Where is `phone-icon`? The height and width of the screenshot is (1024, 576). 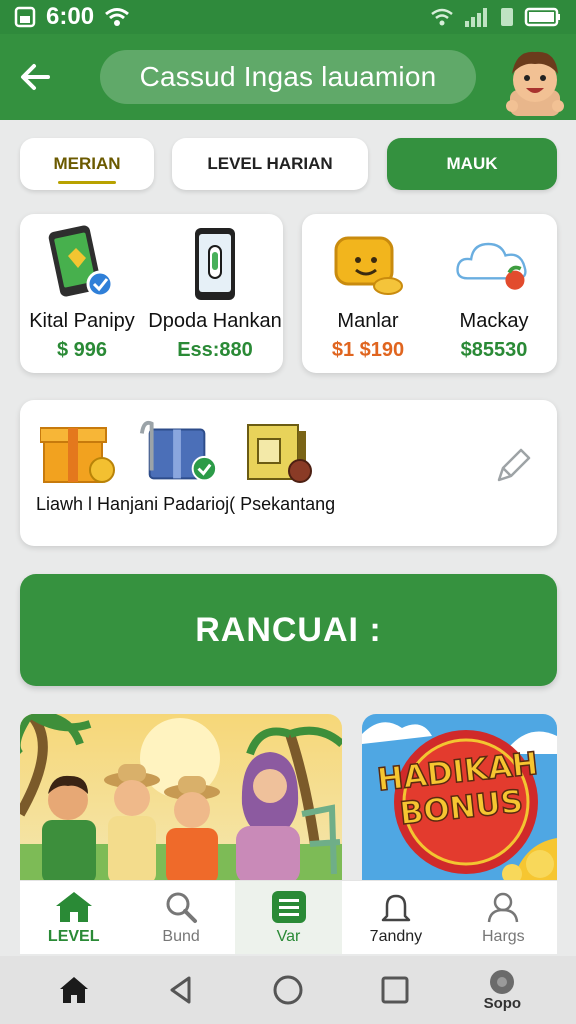 phone-icon is located at coordinates (215, 264).